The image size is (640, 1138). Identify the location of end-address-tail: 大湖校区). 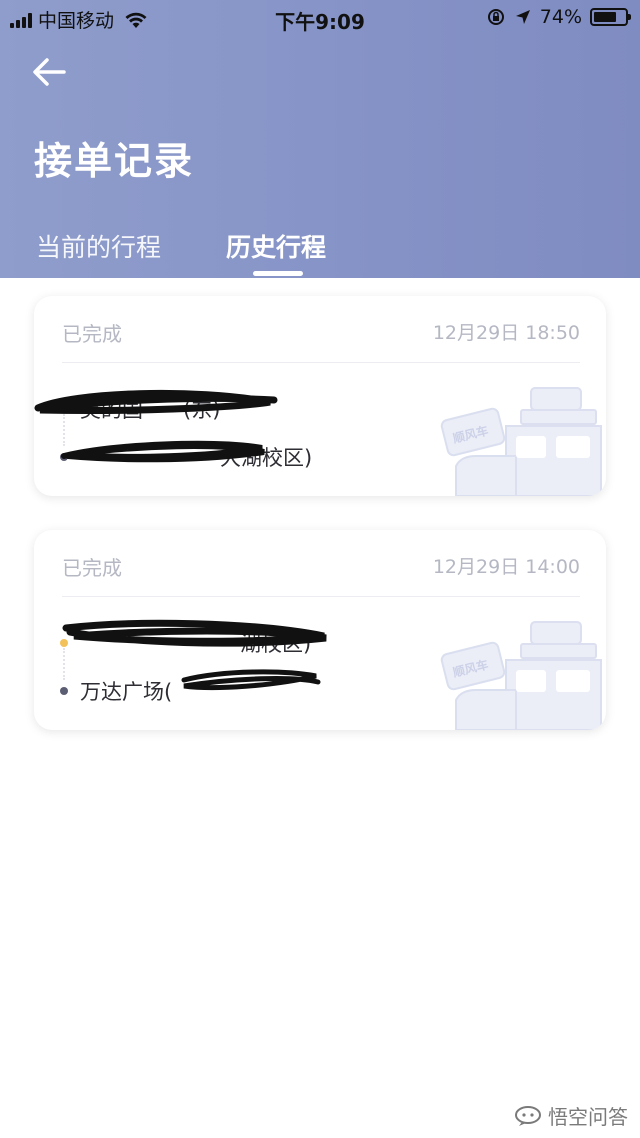
(266, 458).